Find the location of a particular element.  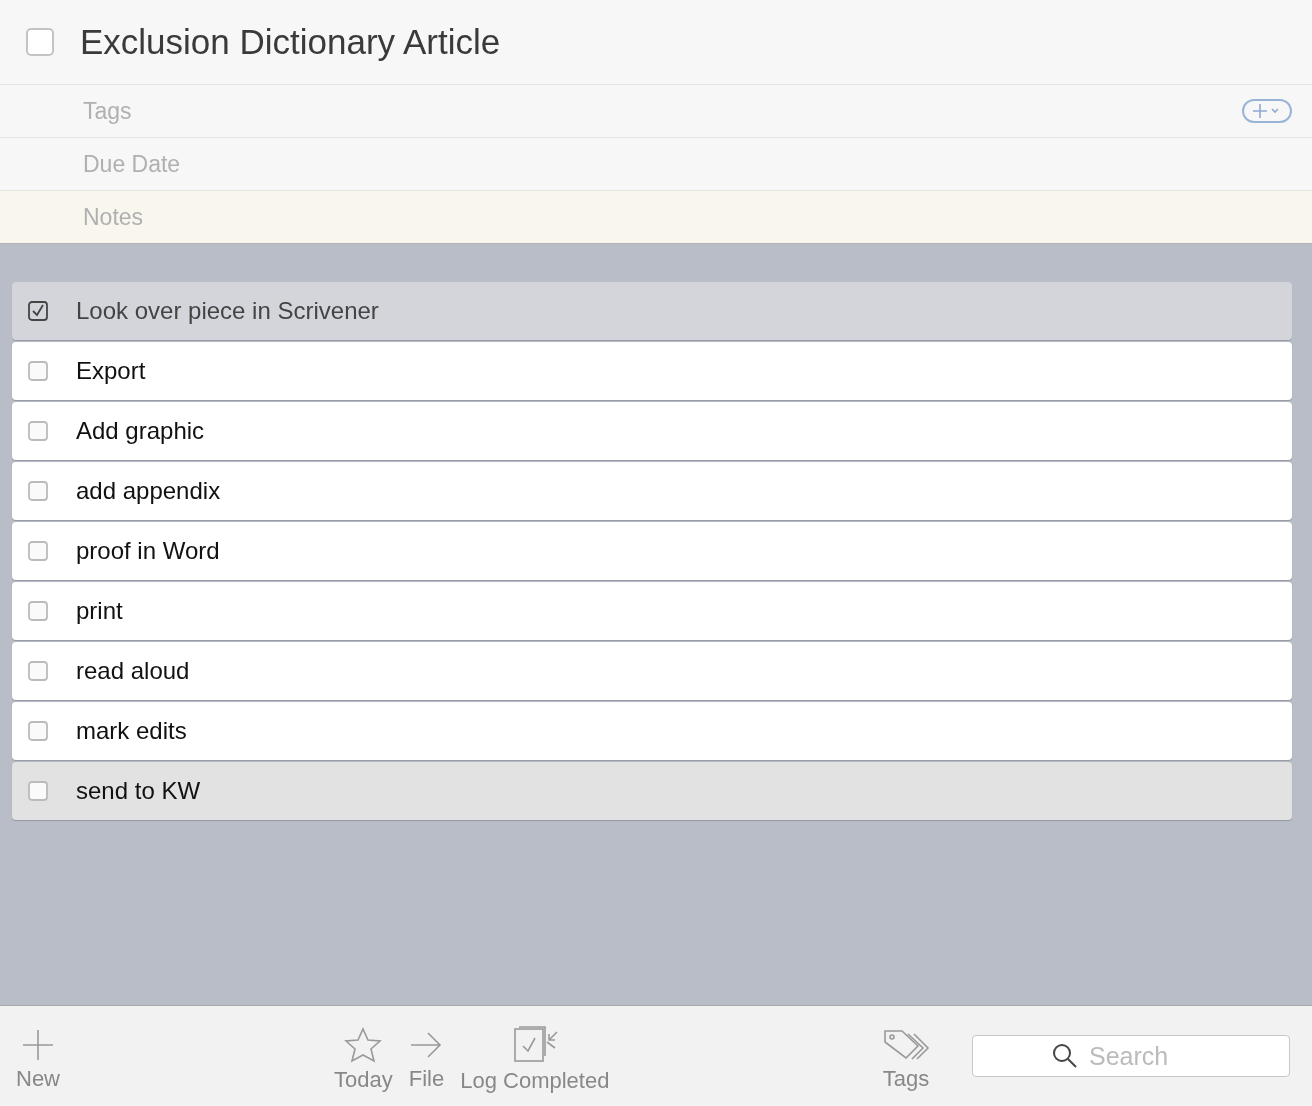

todo-label: Export is located at coordinates (111, 371).